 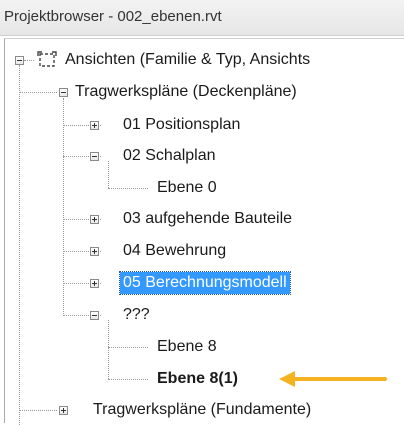 What do you see at coordinates (207, 219) in the screenshot?
I see `tree-node-aufgehende-bauteile: 03 aufgehende Bauteile` at bounding box center [207, 219].